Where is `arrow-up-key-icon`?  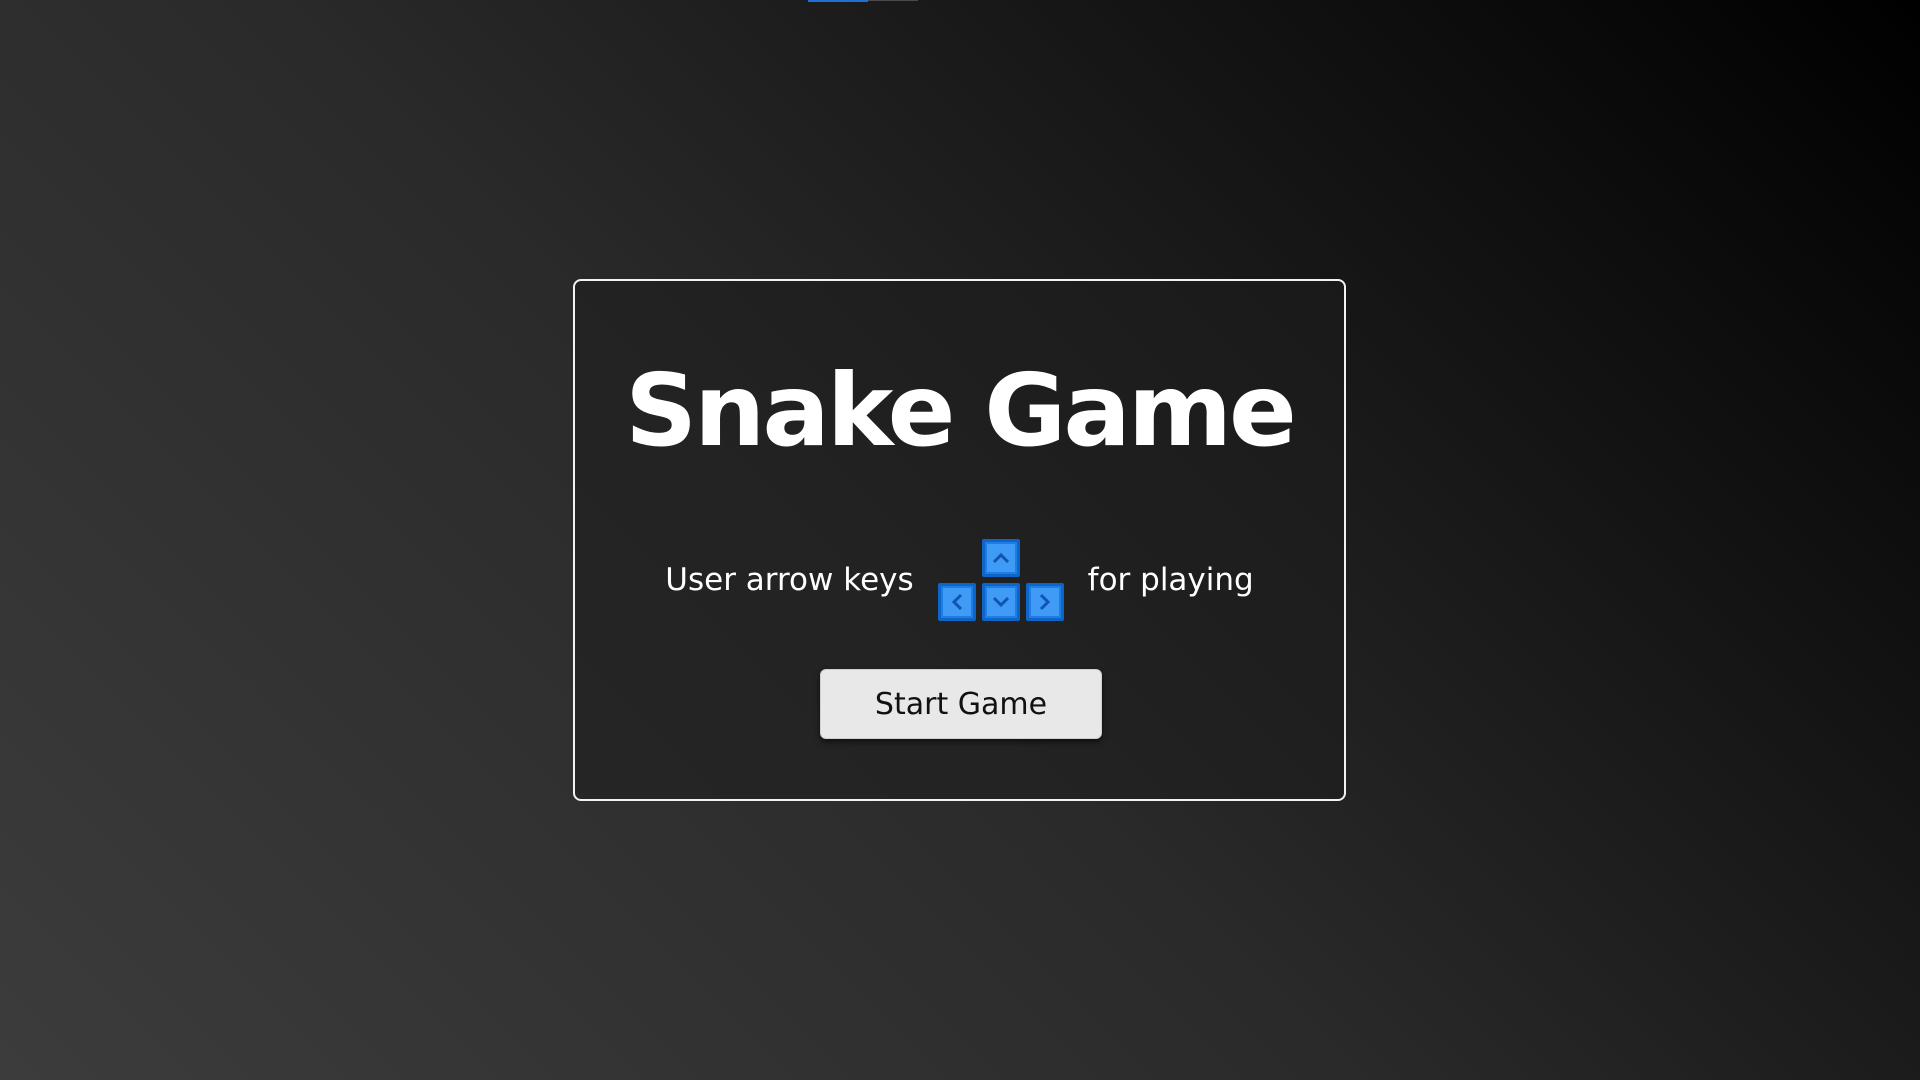
arrow-up-key-icon is located at coordinates (1000, 558).